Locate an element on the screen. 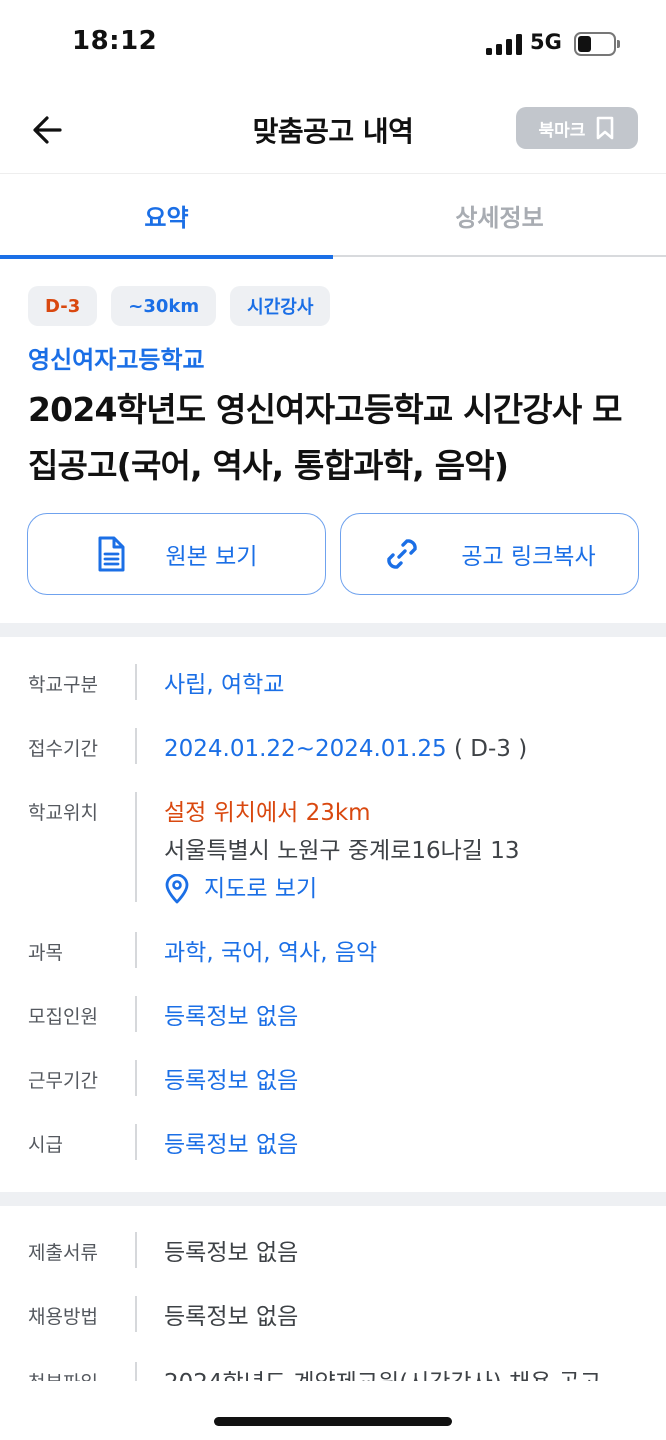  period-value: 2024.01.22~2024.01.25 ( D-3 ) is located at coordinates (345, 749).